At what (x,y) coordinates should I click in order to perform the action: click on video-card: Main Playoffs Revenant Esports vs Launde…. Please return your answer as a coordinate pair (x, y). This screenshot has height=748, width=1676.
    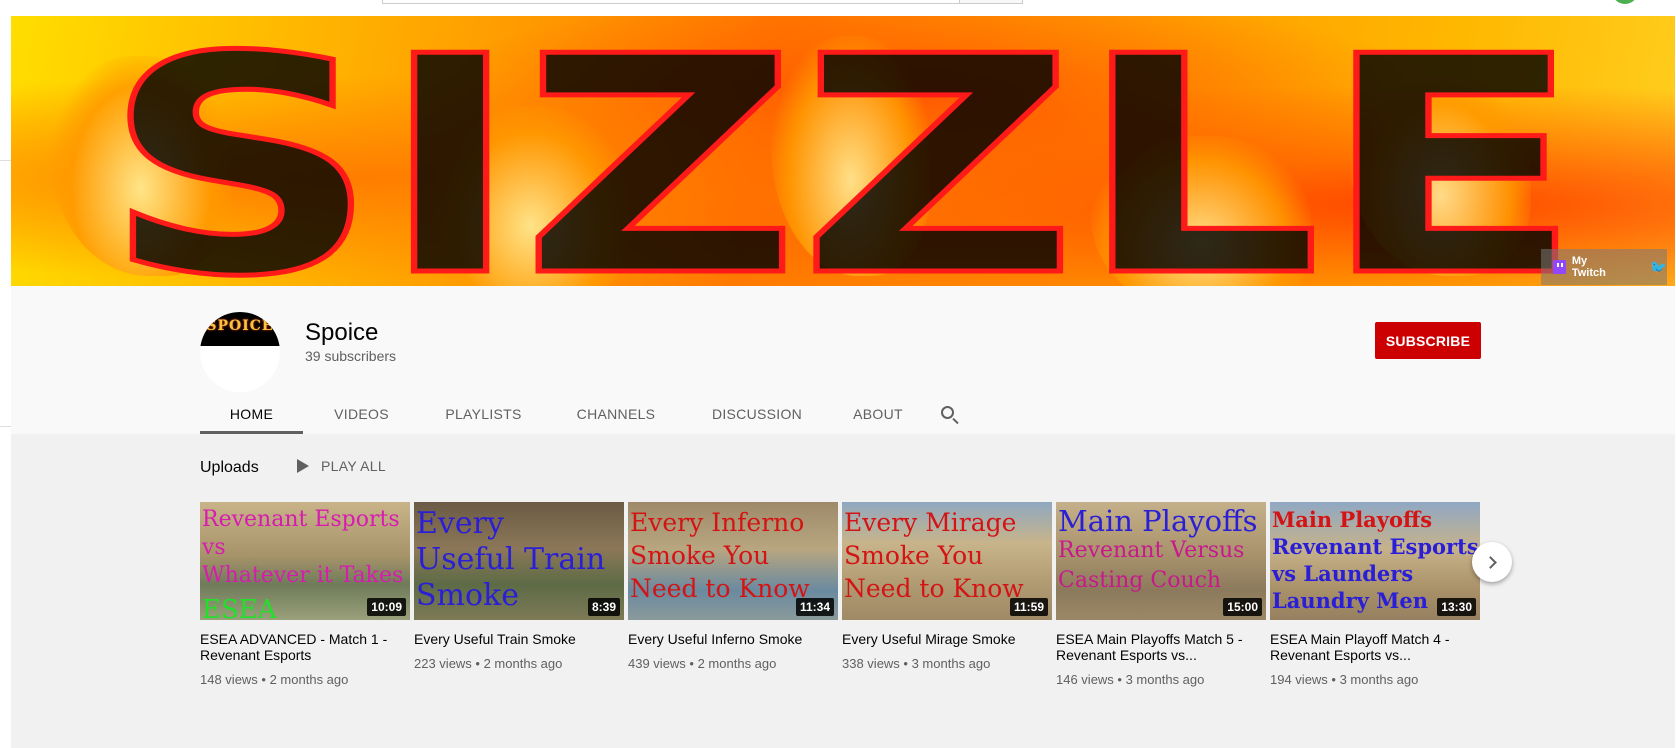
    Looking at the image, I should click on (1375, 594).